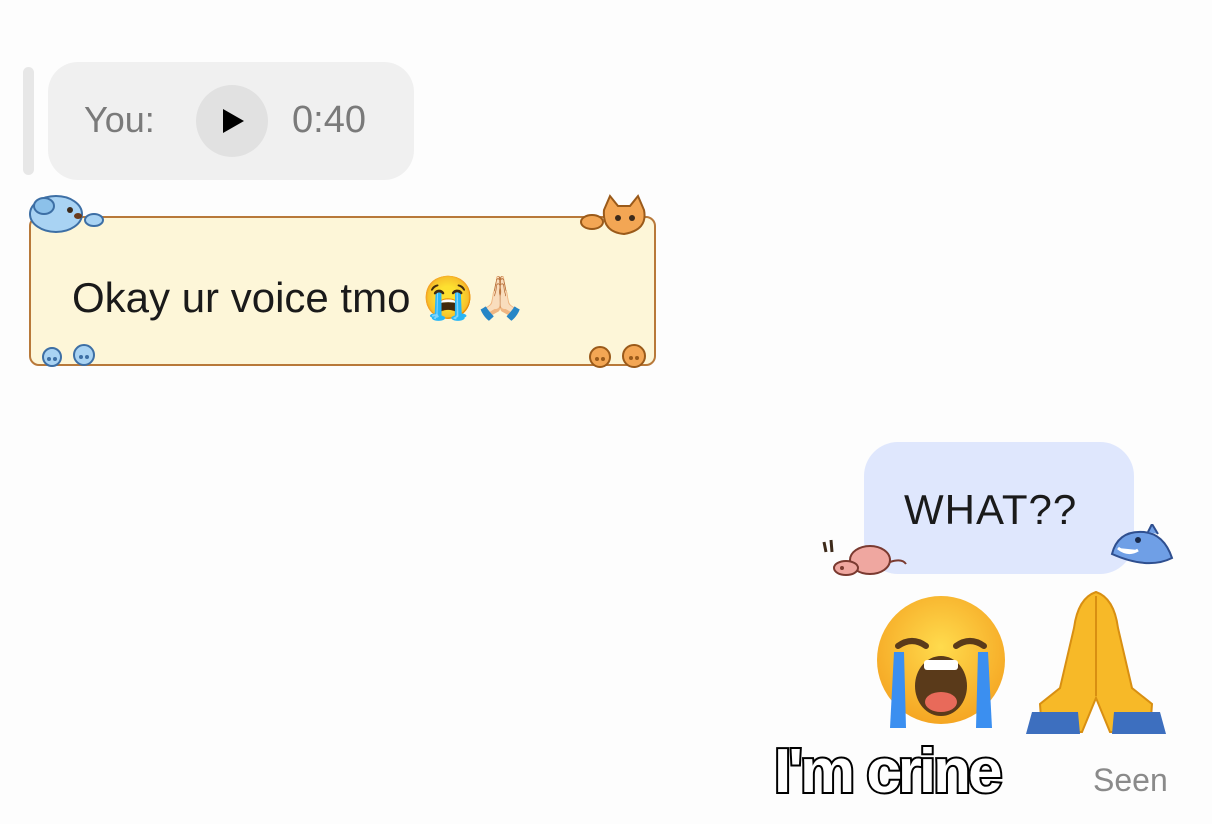  Describe the element at coordinates (66, 214) in the screenshot. I see `dog-sticker-icon` at that location.